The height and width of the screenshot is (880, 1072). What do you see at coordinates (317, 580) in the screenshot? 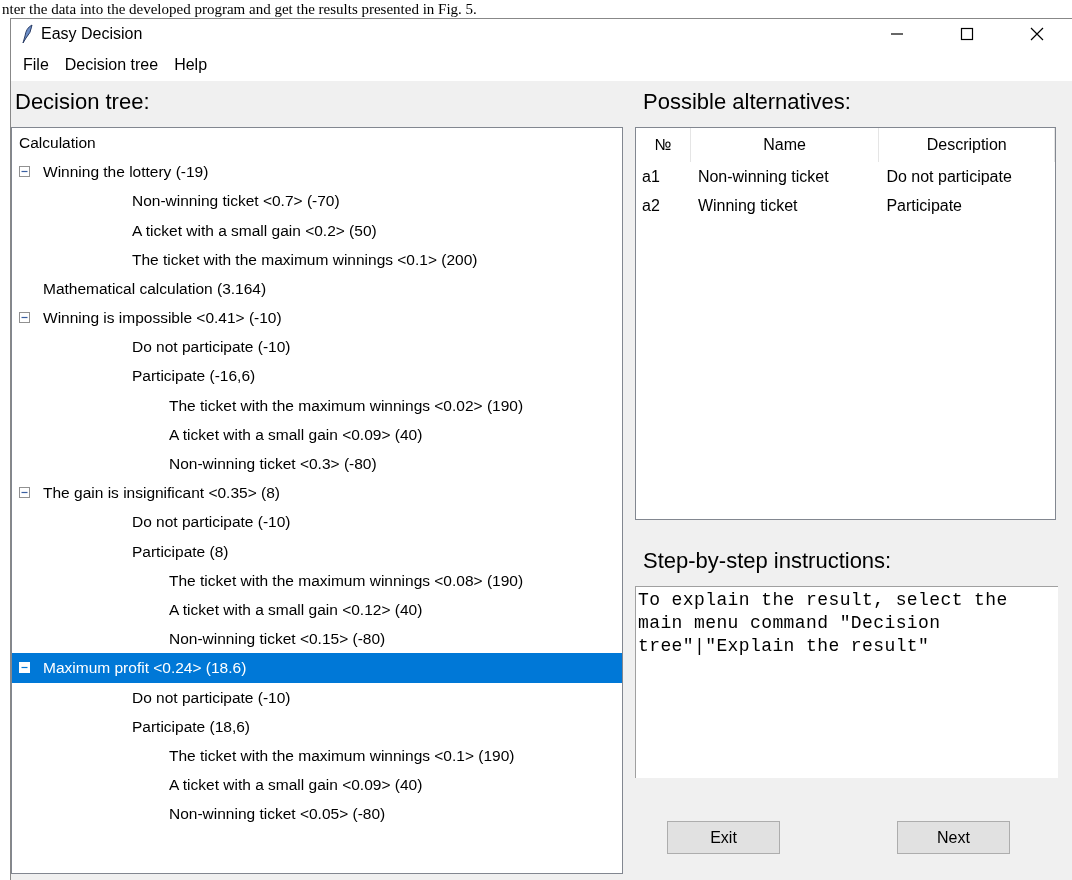
I see `tree-item: The ticket with the maximum winnings <0.08> (190)` at bounding box center [317, 580].